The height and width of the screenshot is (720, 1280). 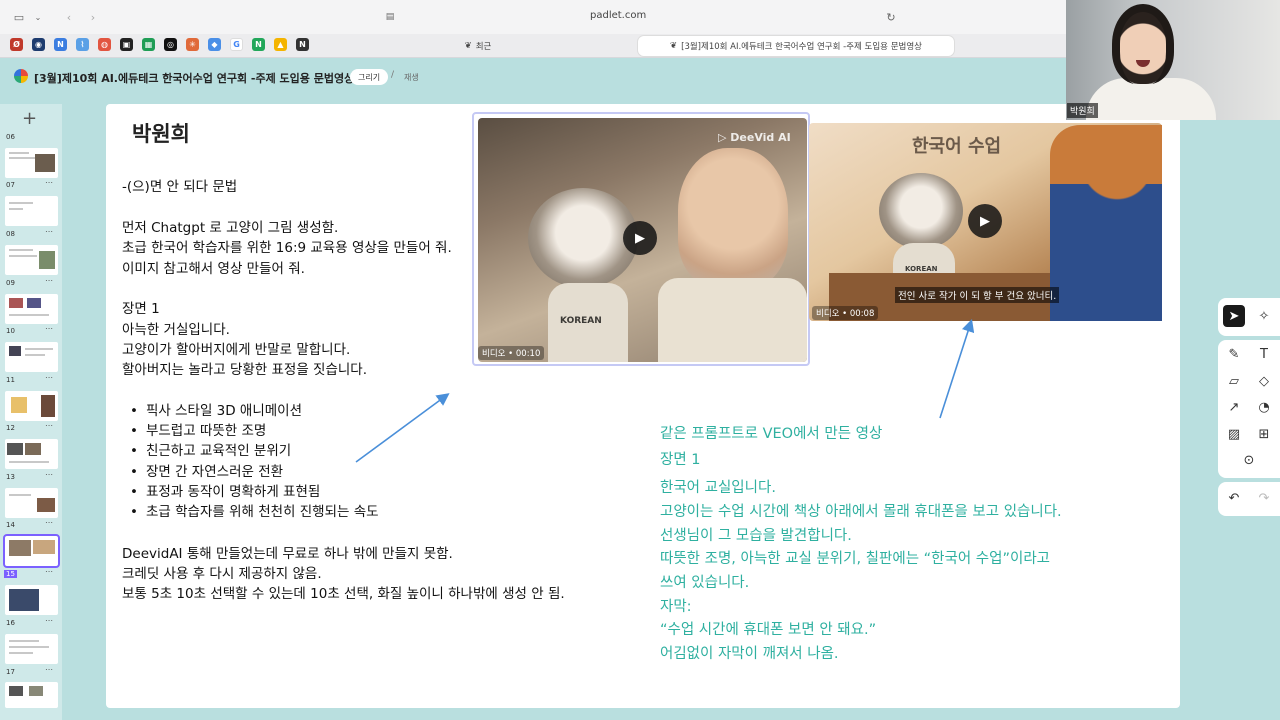 What do you see at coordinates (10, 331) in the screenshot?
I see `slide-number: 10` at bounding box center [10, 331].